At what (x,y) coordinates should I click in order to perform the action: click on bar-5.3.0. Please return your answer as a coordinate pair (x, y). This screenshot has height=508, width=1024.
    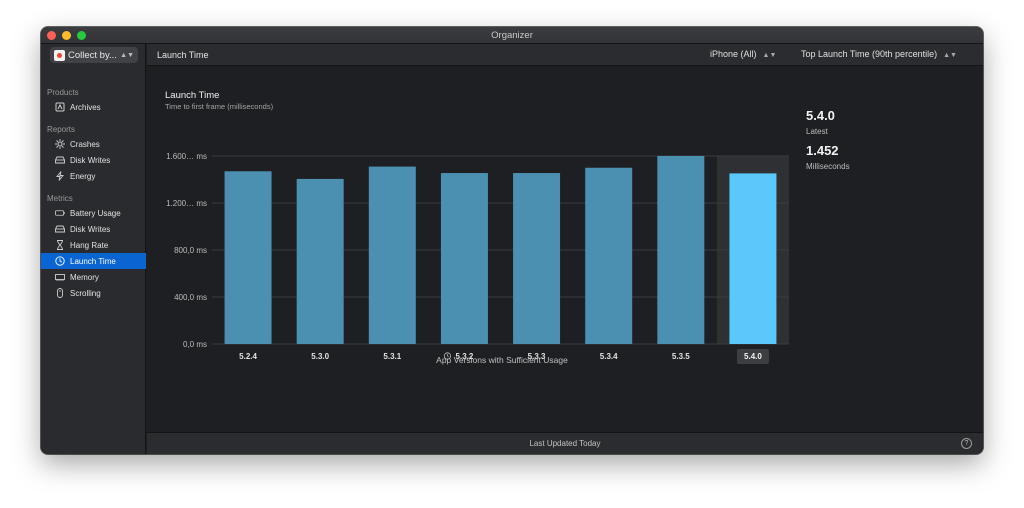
    Looking at the image, I should click on (320, 261).